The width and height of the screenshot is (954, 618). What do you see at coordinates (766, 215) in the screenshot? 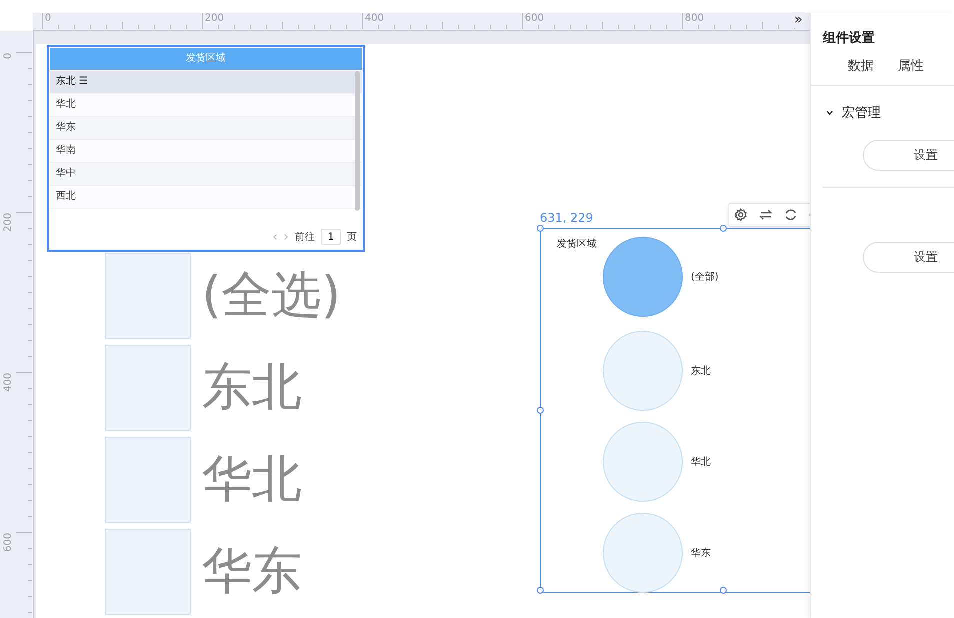
I see `swap-icon` at bounding box center [766, 215].